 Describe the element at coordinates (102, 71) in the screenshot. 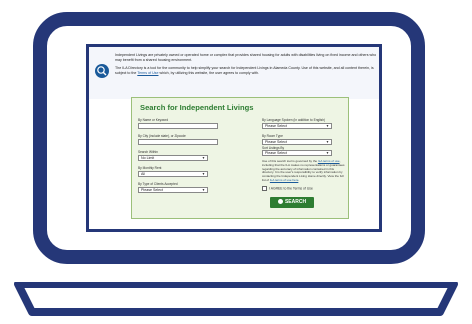

I see `map-pin-house-icon` at that location.